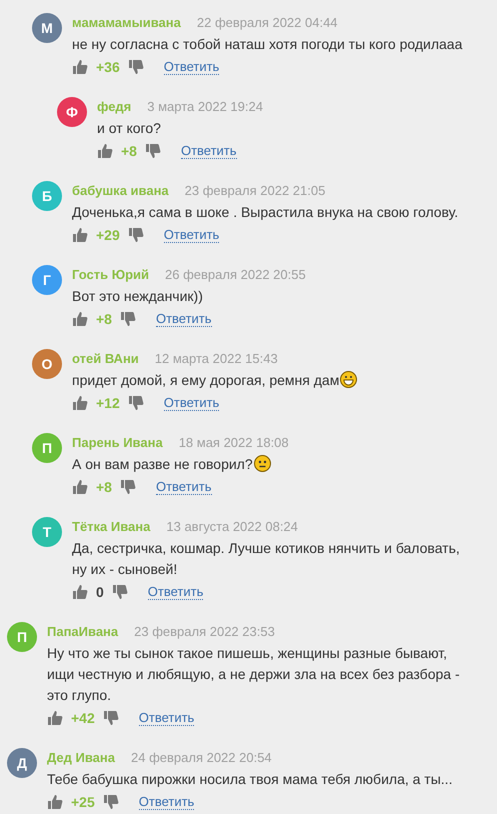 This screenshot has height=814, width=497. I want to click on author-name: Тётка Ивана, so click(111, 526).